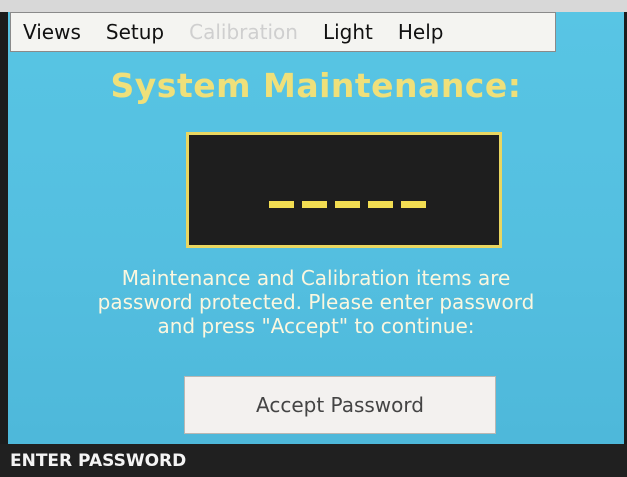 The height and width of the screenshot is (477, 627). I want to click on menu-bar: Views Setup Calibration Light Help, so click(283, 32).